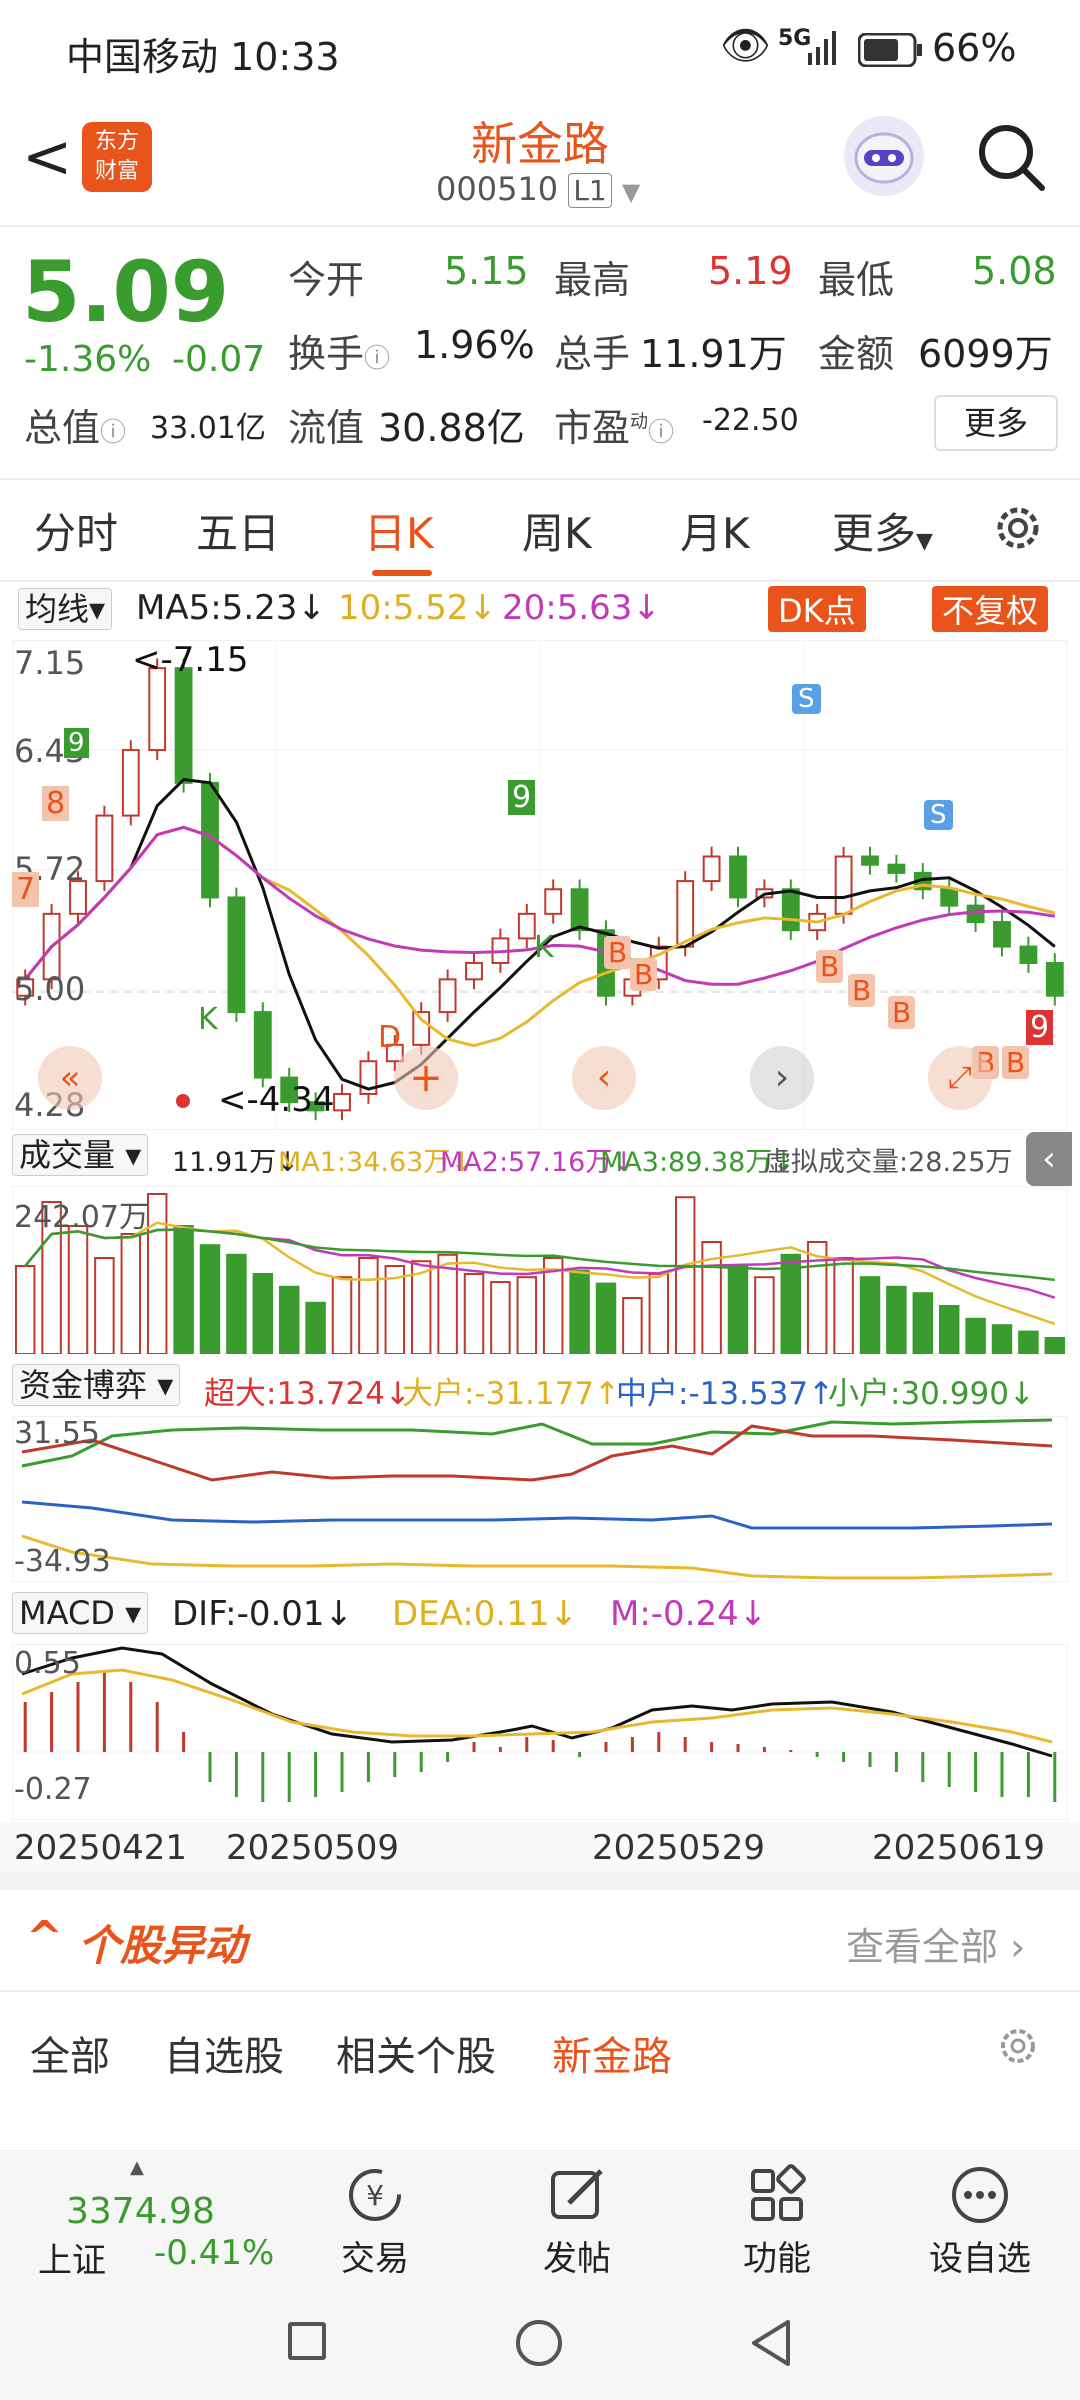 This screenshot has width=1080, height=2400. I want to click on low-value: 5.08, so click(1014, 271).